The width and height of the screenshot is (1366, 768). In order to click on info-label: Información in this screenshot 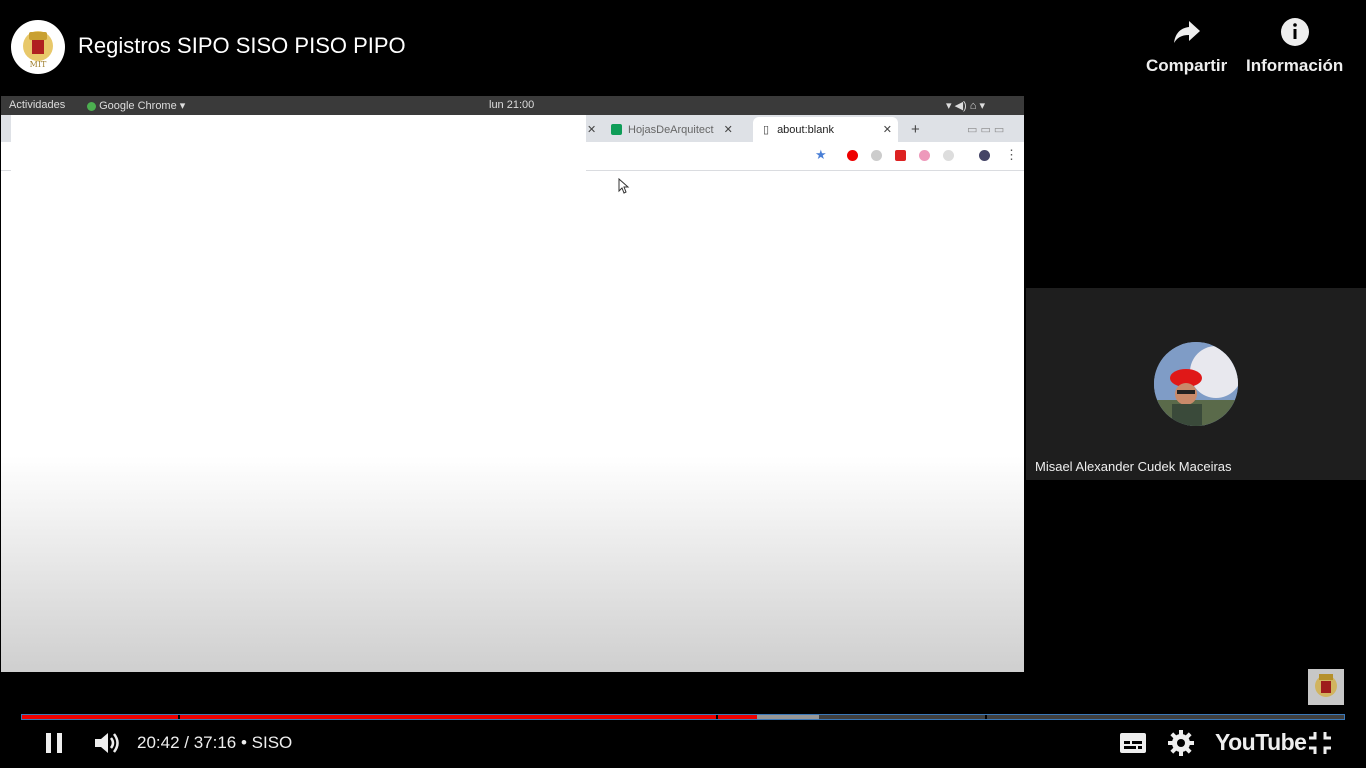, I will do `click(1295, 65)`.